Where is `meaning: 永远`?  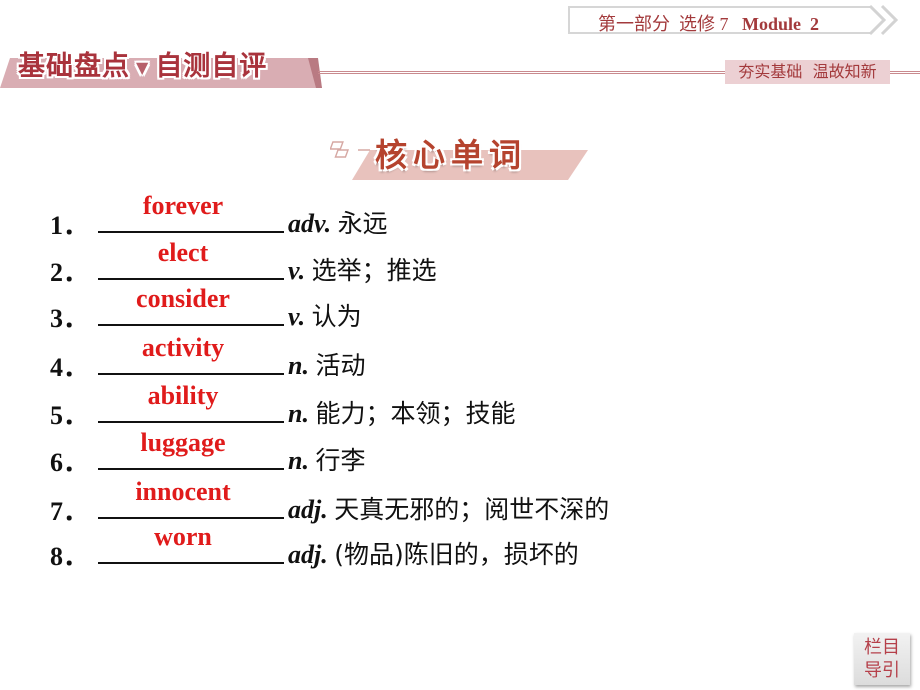 meaning: 永远 is located at coordinates (362, 223).